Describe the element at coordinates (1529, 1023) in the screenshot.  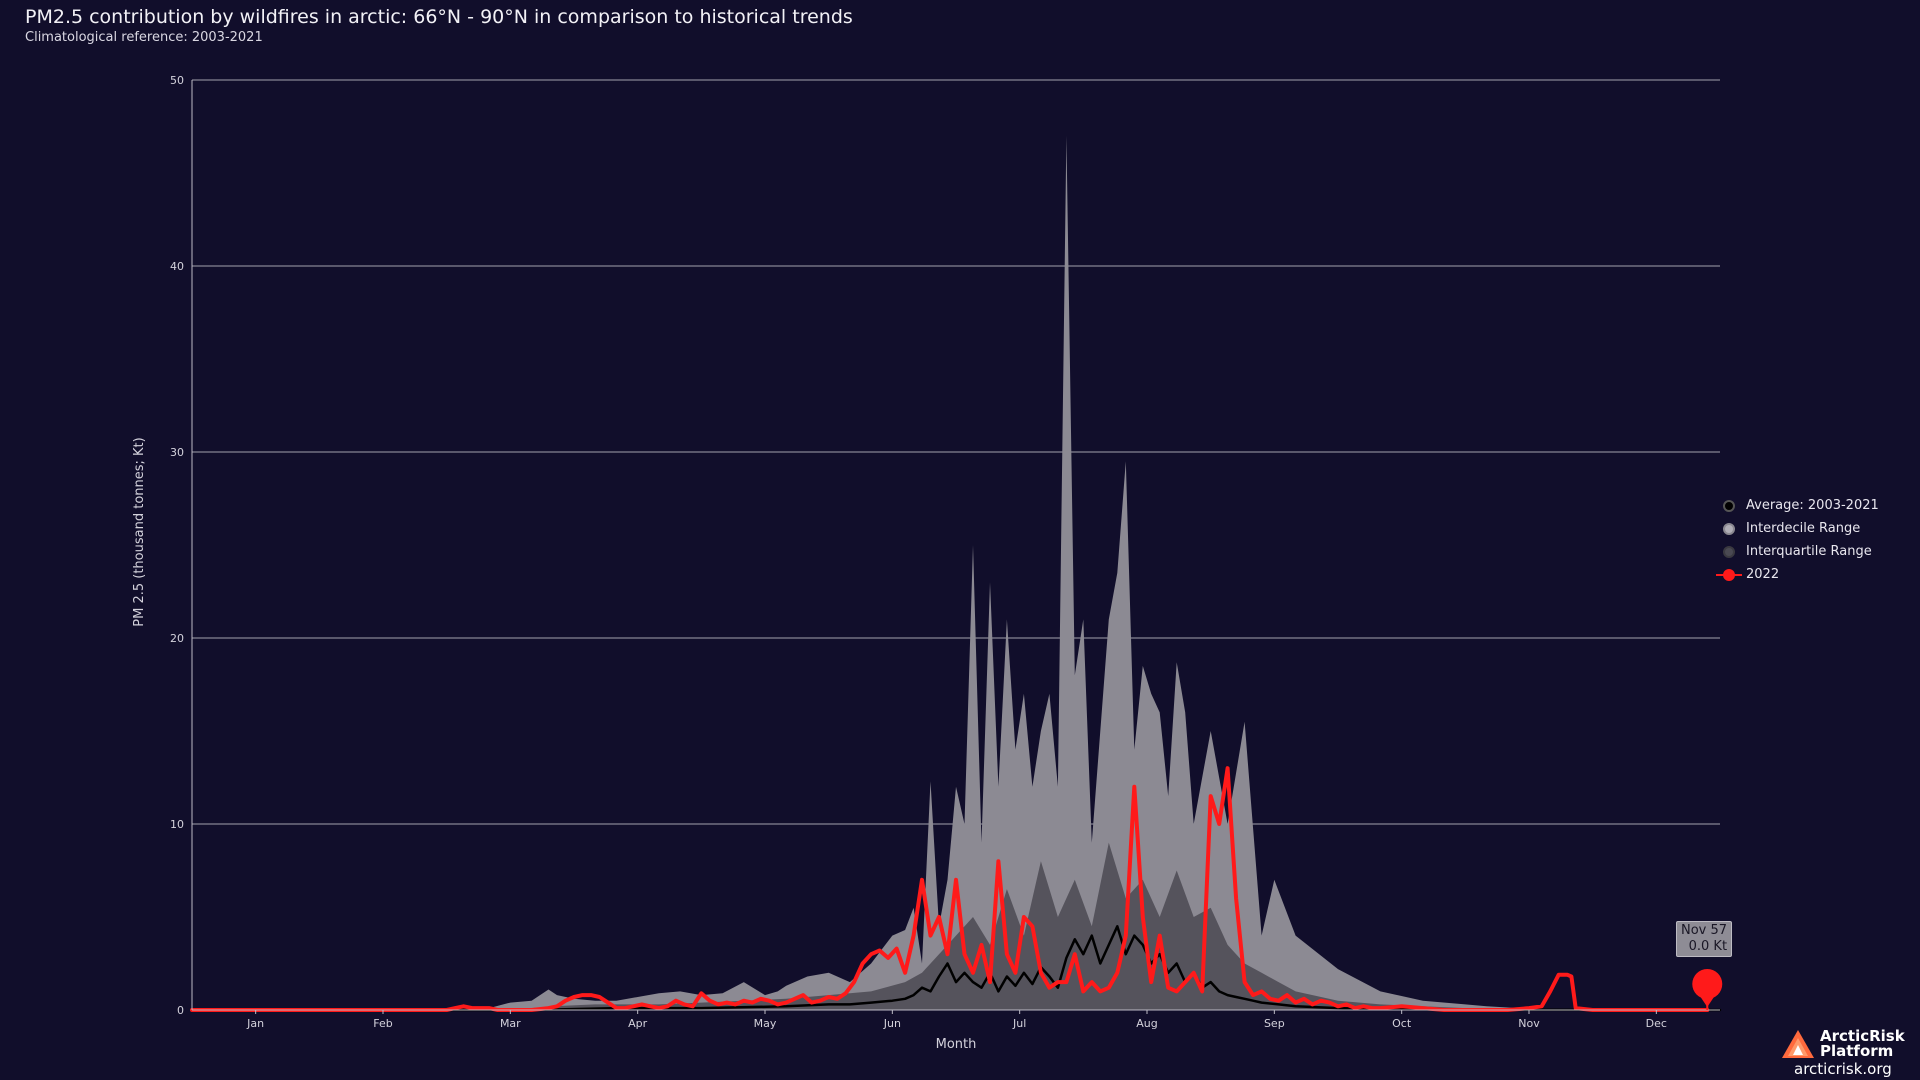
I see `x-tick-label: Nov` at that location.